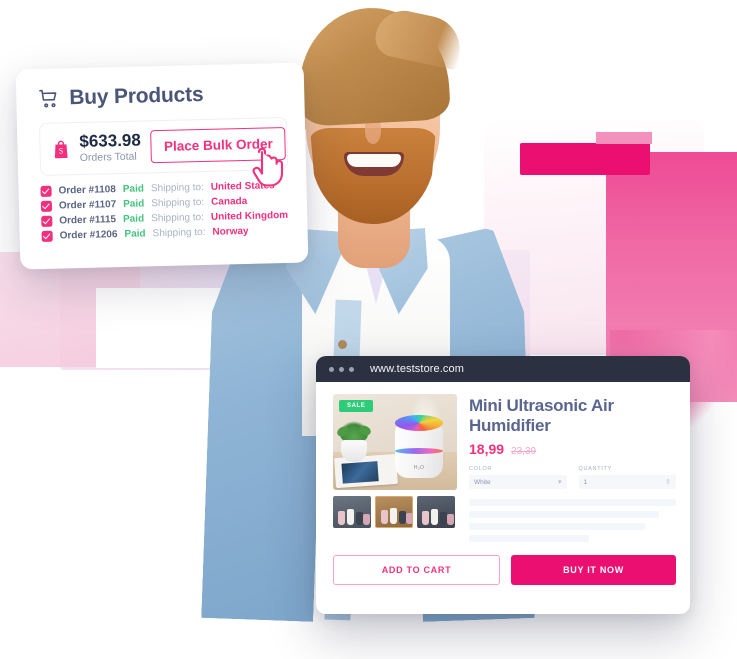  I want to click on product-actions: ADD TO CART BUY IT NOW, so click(503, 572).